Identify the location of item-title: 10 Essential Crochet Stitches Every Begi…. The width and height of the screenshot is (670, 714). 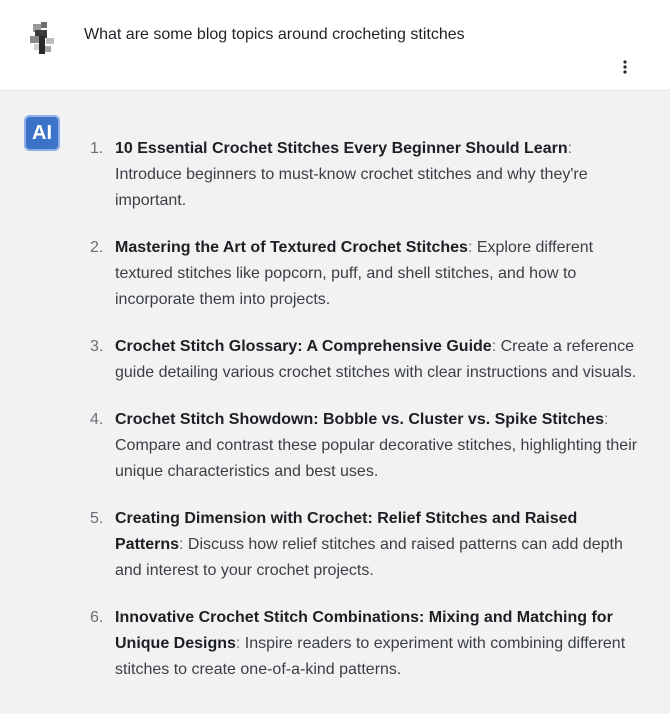
(341, 148).